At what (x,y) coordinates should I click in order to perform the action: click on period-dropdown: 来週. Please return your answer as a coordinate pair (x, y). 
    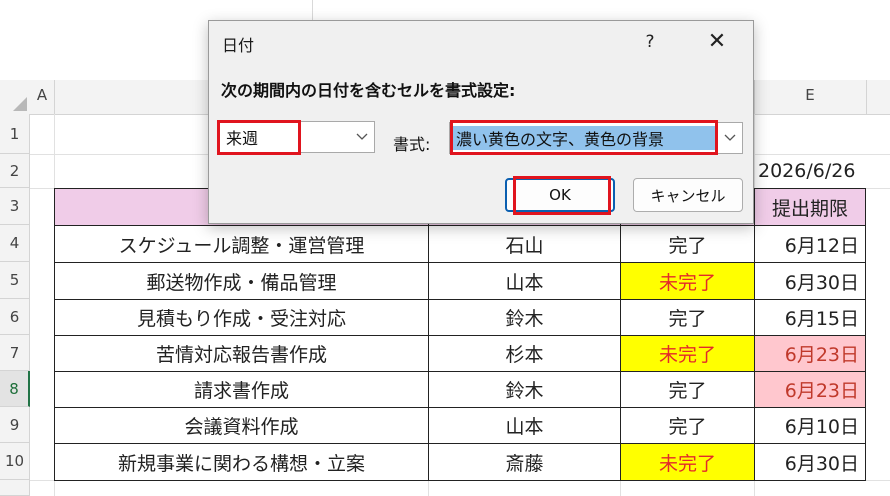
    Looking at the image, I should click on (297, 137).